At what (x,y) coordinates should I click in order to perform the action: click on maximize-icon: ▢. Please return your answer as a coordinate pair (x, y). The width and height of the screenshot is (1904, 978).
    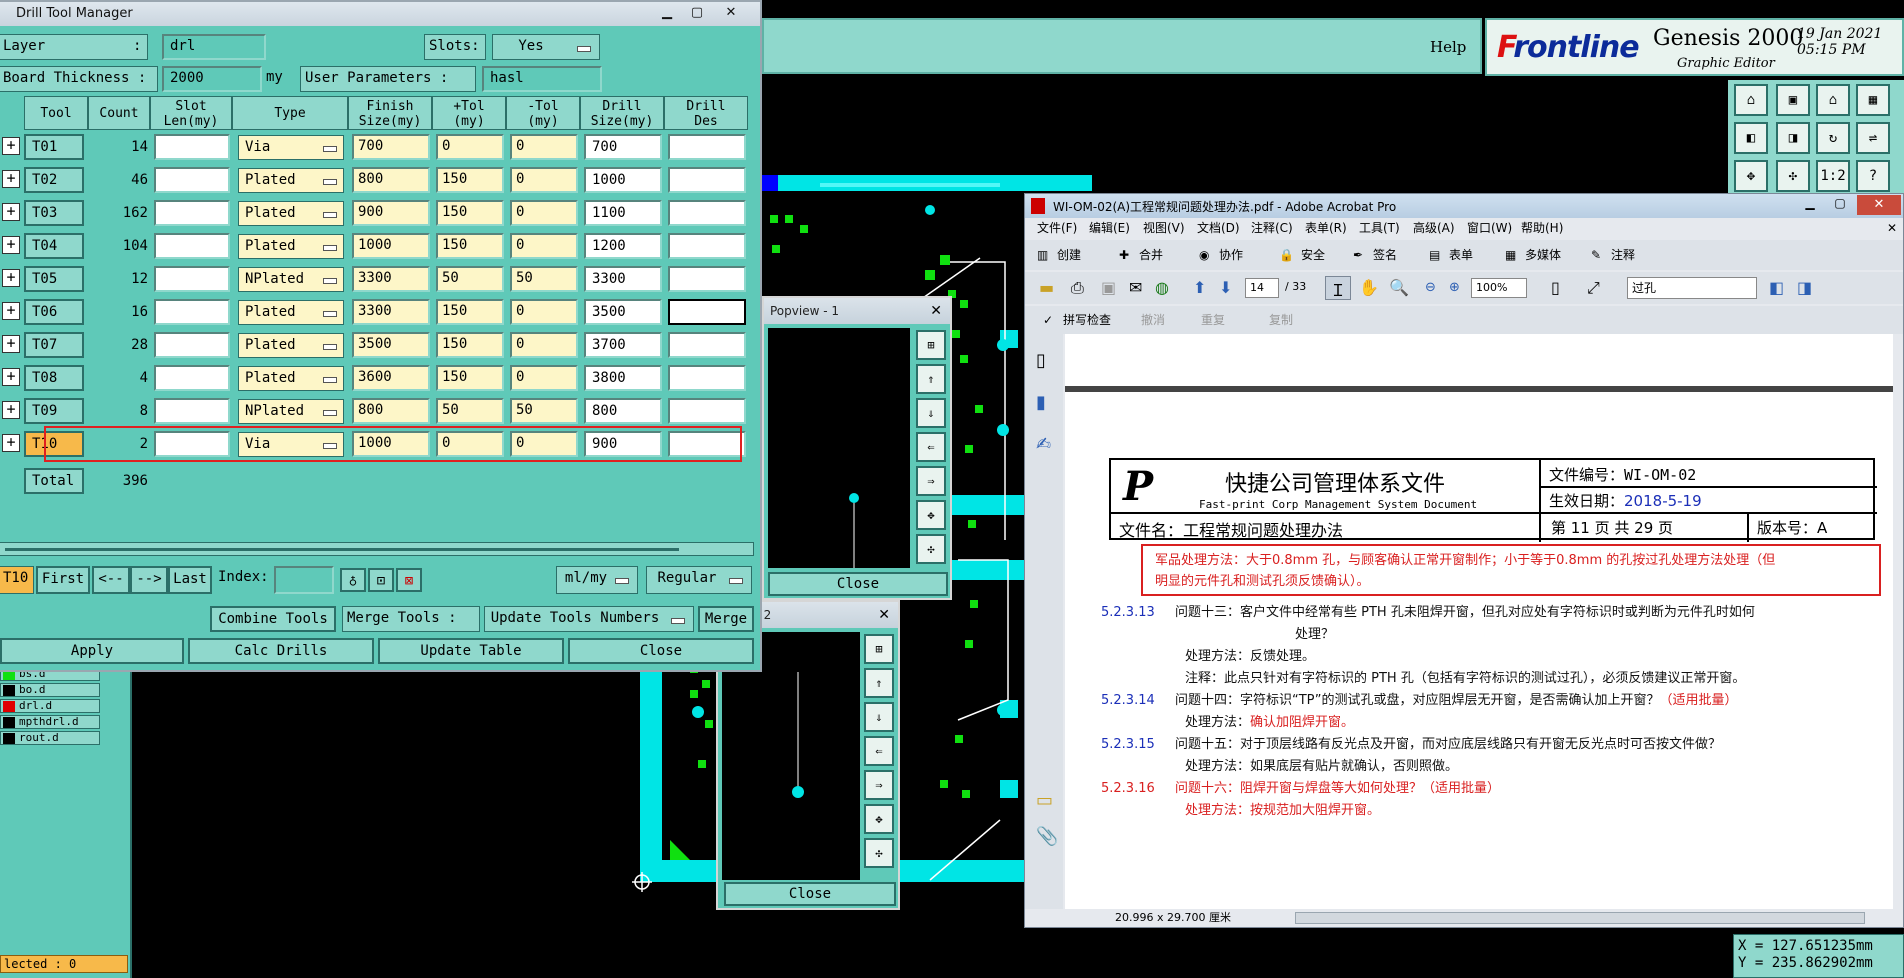
    Looking at the image, I should click on (697, 13).